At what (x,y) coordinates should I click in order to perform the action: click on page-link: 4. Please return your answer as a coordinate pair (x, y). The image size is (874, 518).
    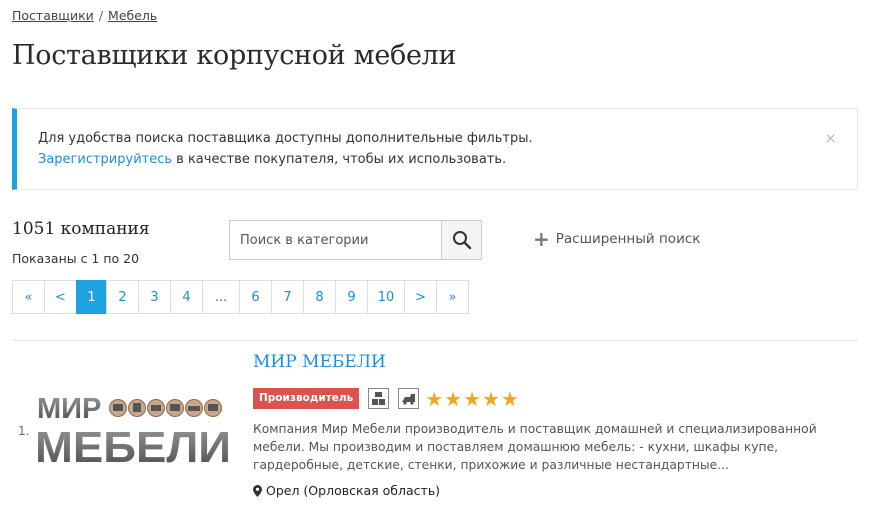
    Looking at the image, I should click on (186, 297).